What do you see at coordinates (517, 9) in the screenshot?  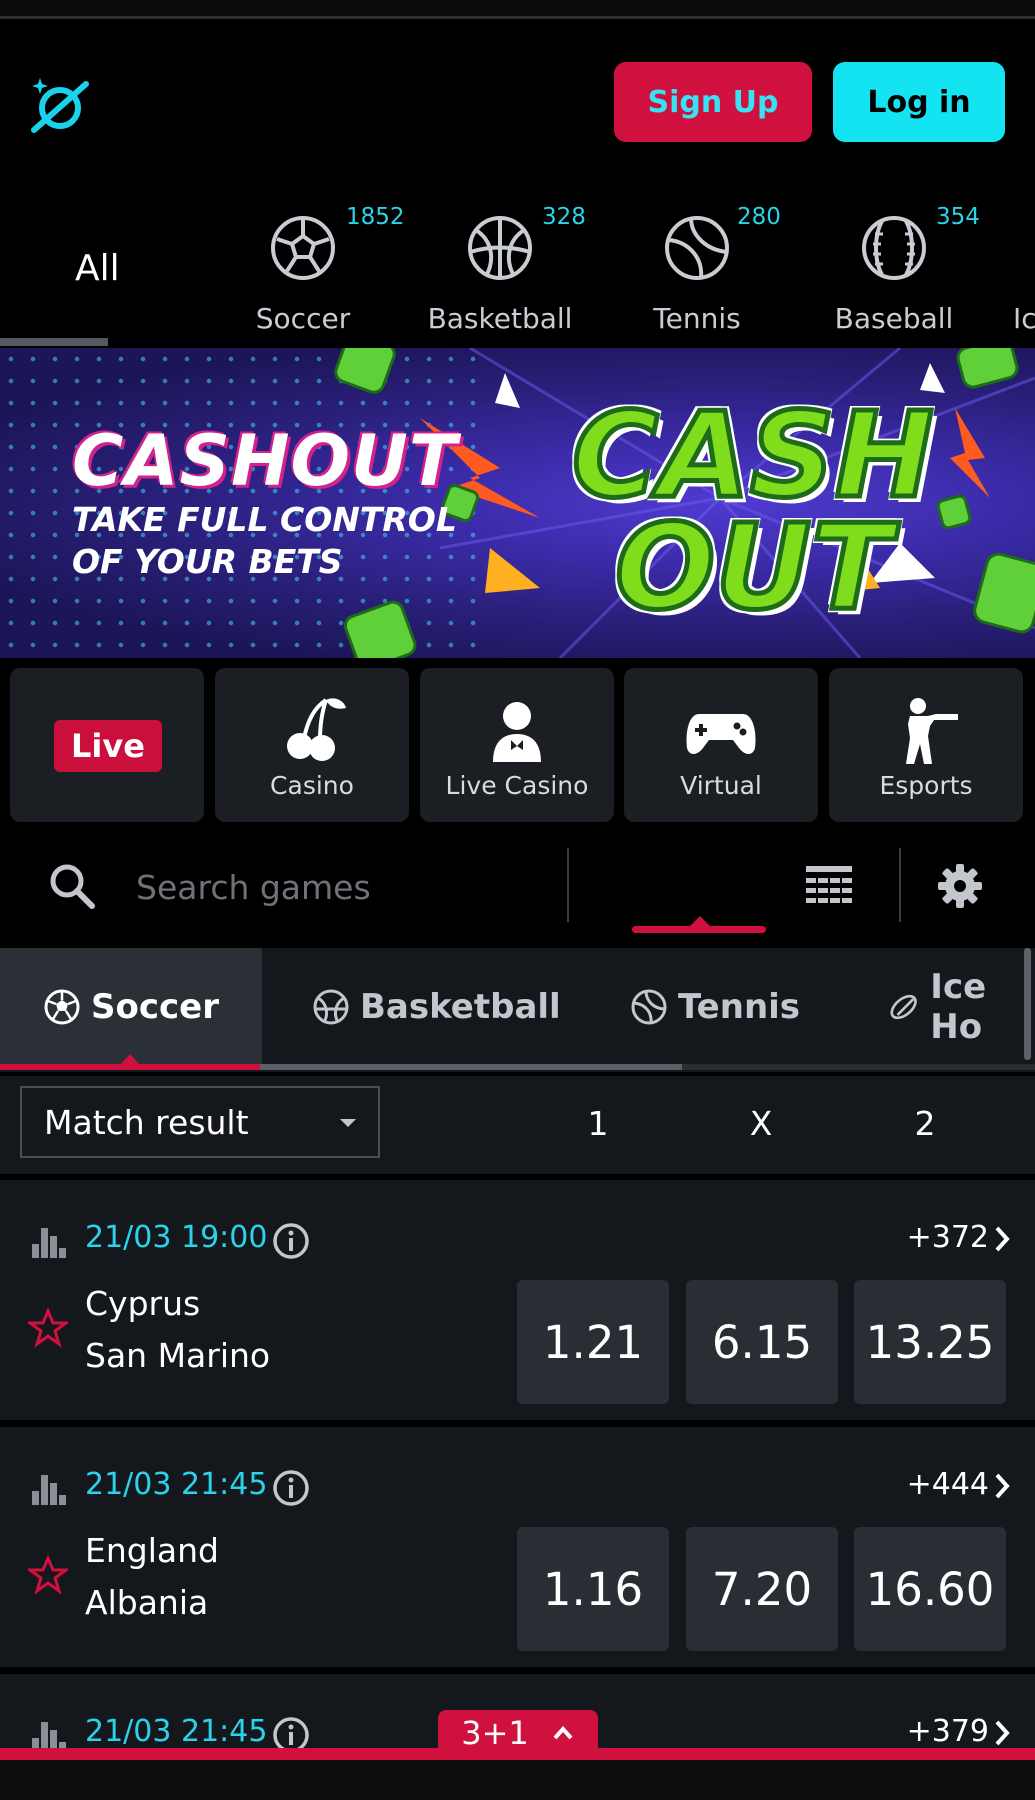 I see `status-bar-strip` at bounding box center [517, 9].